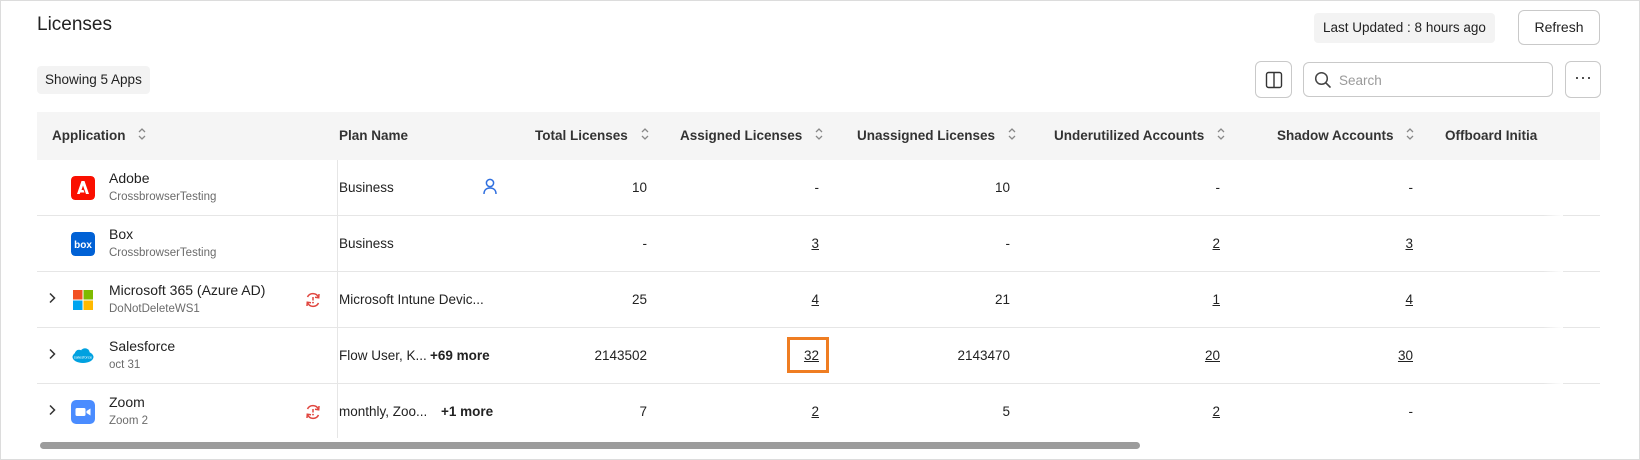  I want to click on underutilized-accounts-cell: 20, so click(1163, 356).